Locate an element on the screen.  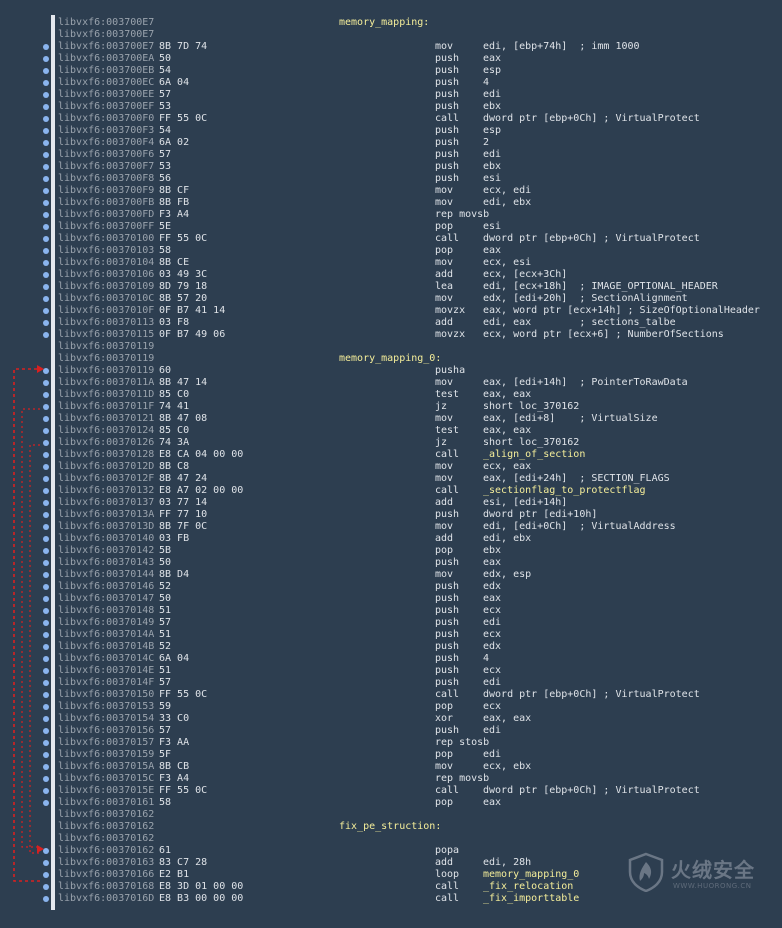
code-line: libvxf6:003700F4 6A 02 push 2 is located at coordinates (391, 143).